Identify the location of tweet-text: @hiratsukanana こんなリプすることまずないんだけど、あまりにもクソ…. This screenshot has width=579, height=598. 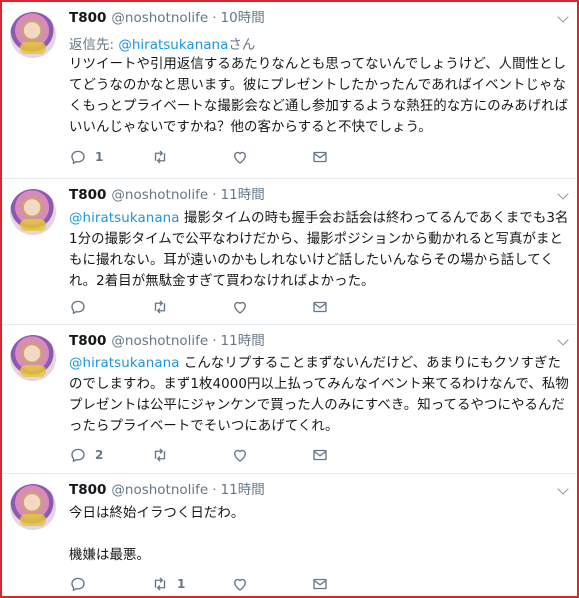
(319, 395).